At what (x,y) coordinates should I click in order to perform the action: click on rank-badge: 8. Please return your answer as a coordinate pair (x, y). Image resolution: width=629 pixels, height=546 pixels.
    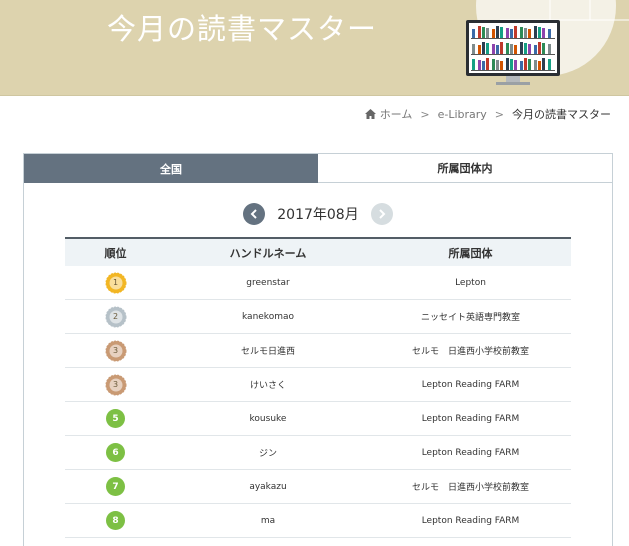
    Looking at the image, I should click on (115, 520).